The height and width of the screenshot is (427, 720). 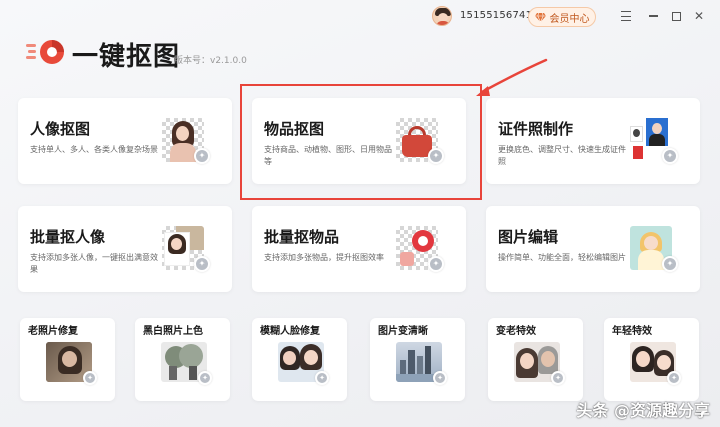 I want to click on card-title: 物品抠图, so click(x=294, y=129).